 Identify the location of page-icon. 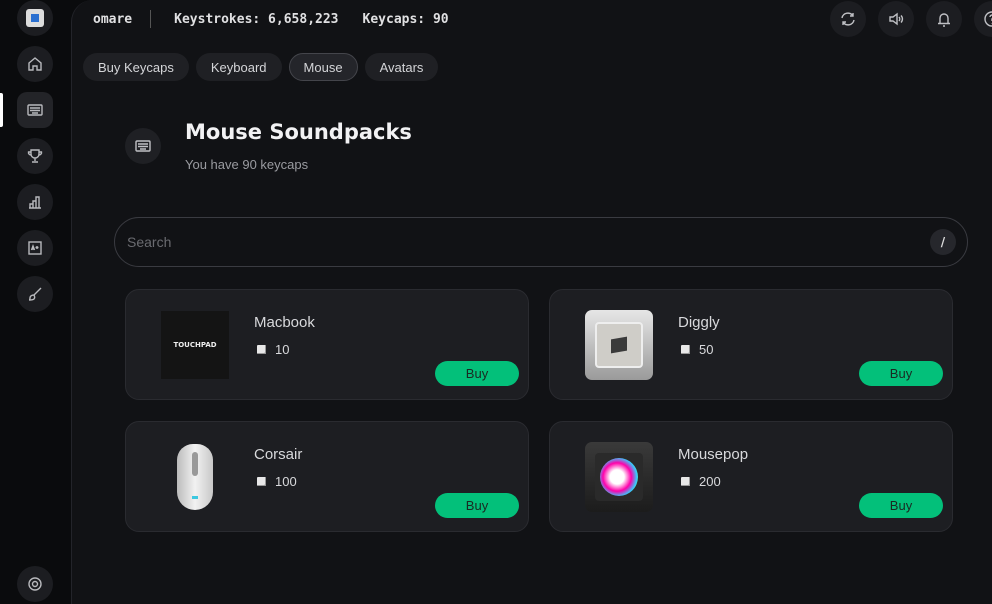
(143, 146).